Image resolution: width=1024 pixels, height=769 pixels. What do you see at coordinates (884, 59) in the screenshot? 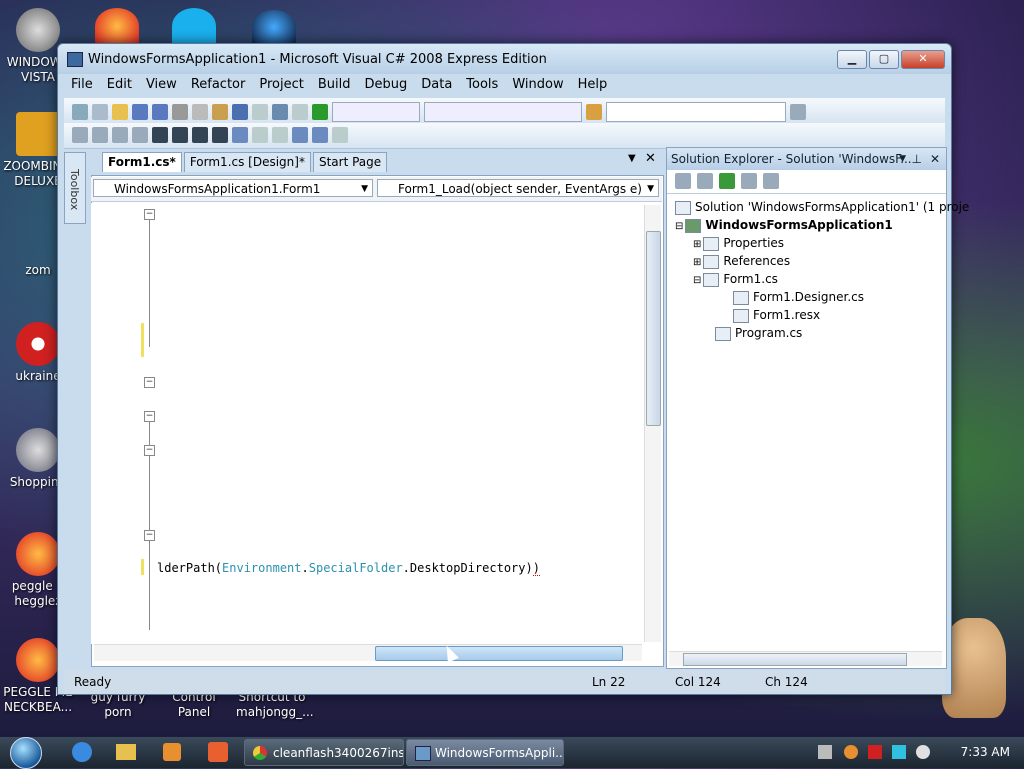
I see `maximize-button: ▢` at bounding box center [884, 59].